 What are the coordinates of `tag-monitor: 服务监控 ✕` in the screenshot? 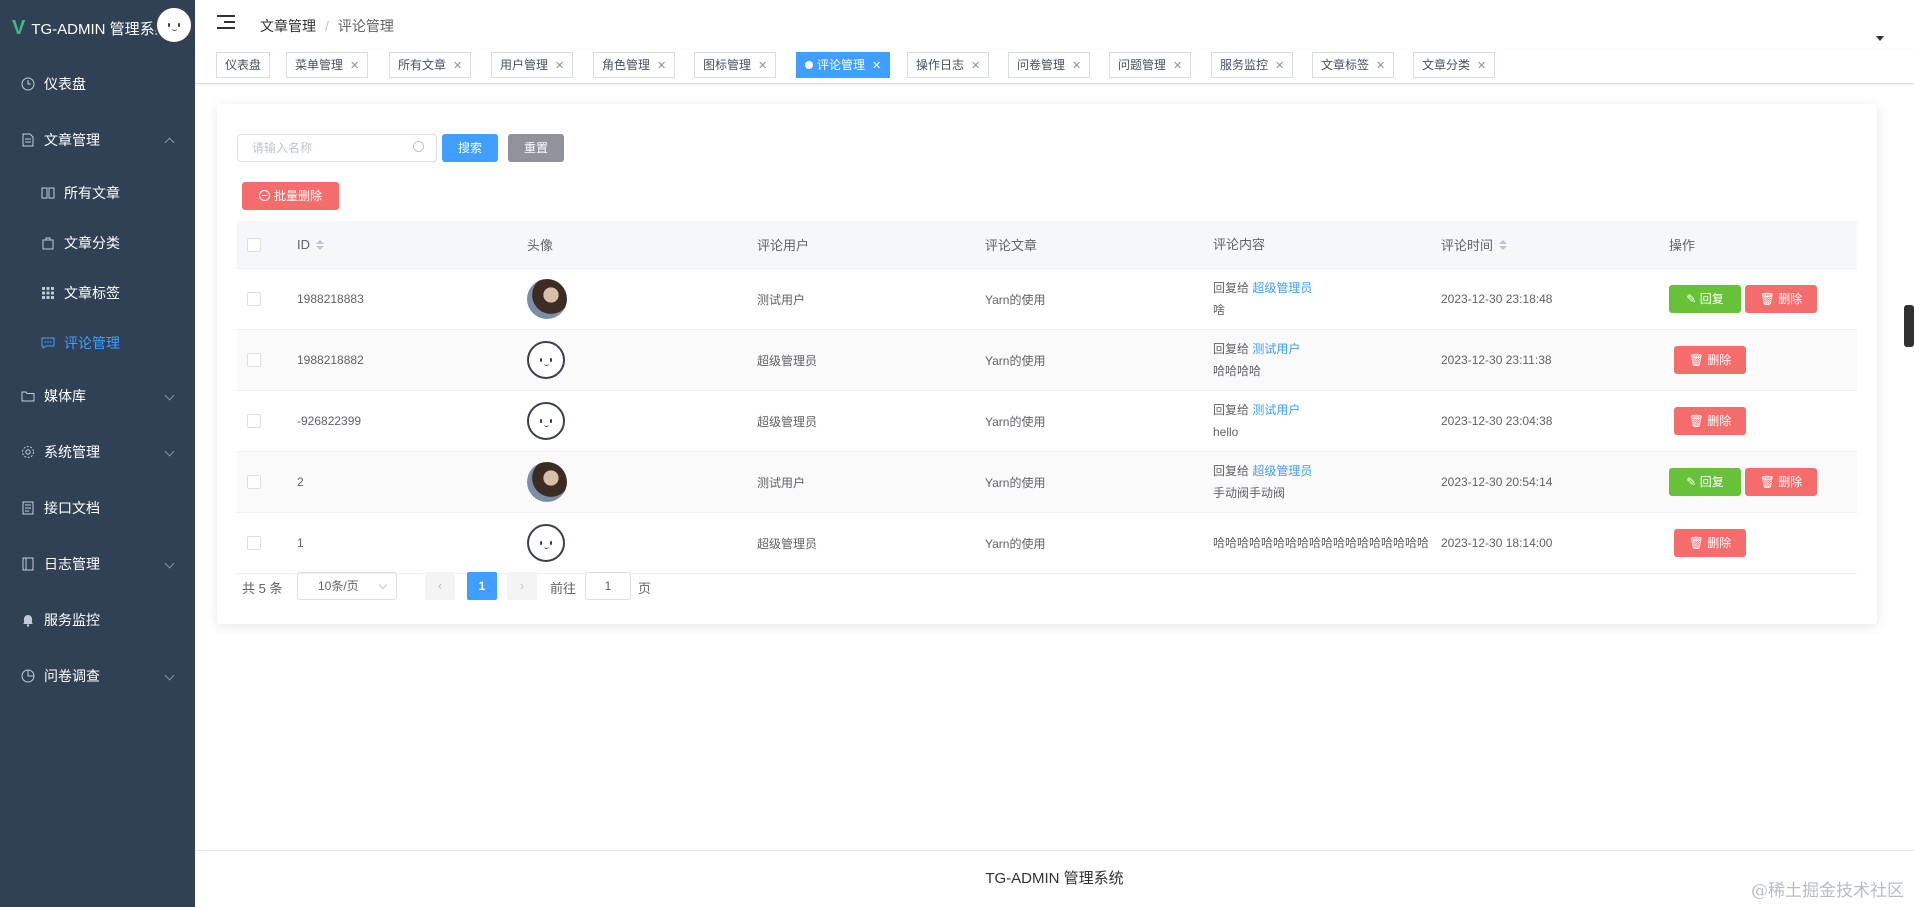 It's located at (1252, 65).